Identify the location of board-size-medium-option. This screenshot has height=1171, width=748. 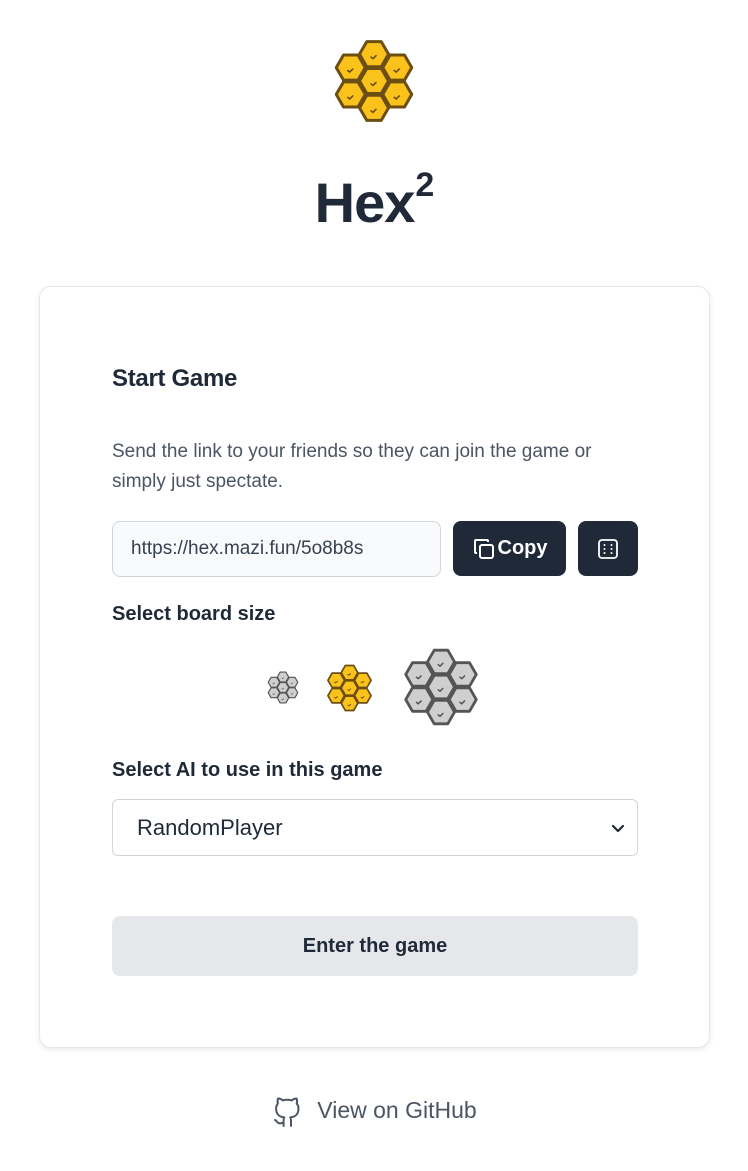
(349, 688).